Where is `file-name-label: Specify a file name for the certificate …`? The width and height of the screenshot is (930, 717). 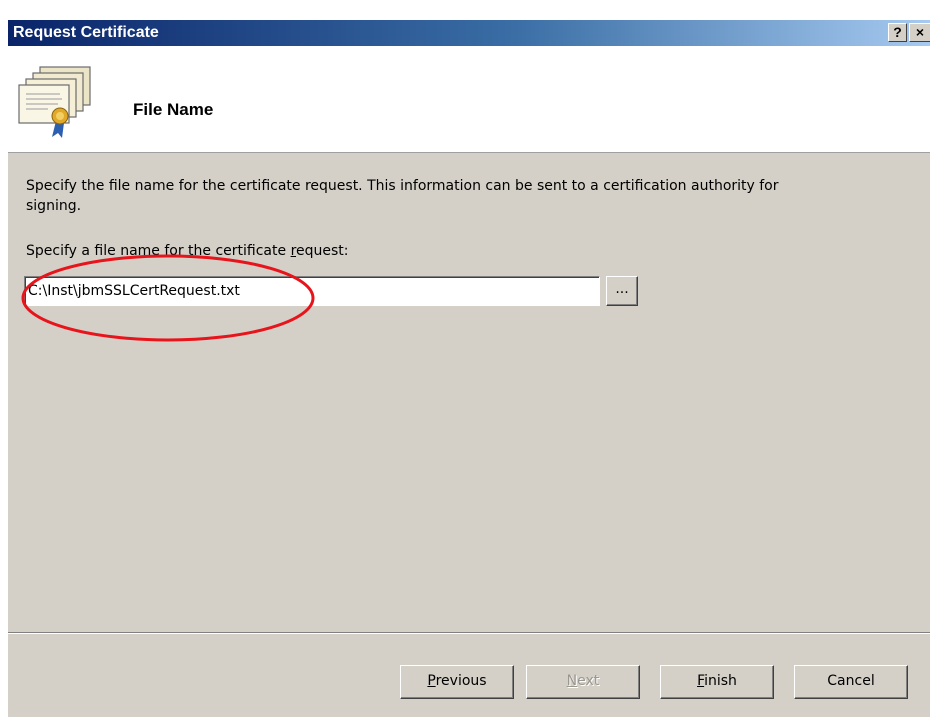 file-name-label: Specify a file name for the certificate … is located at coordinates (187, 251).